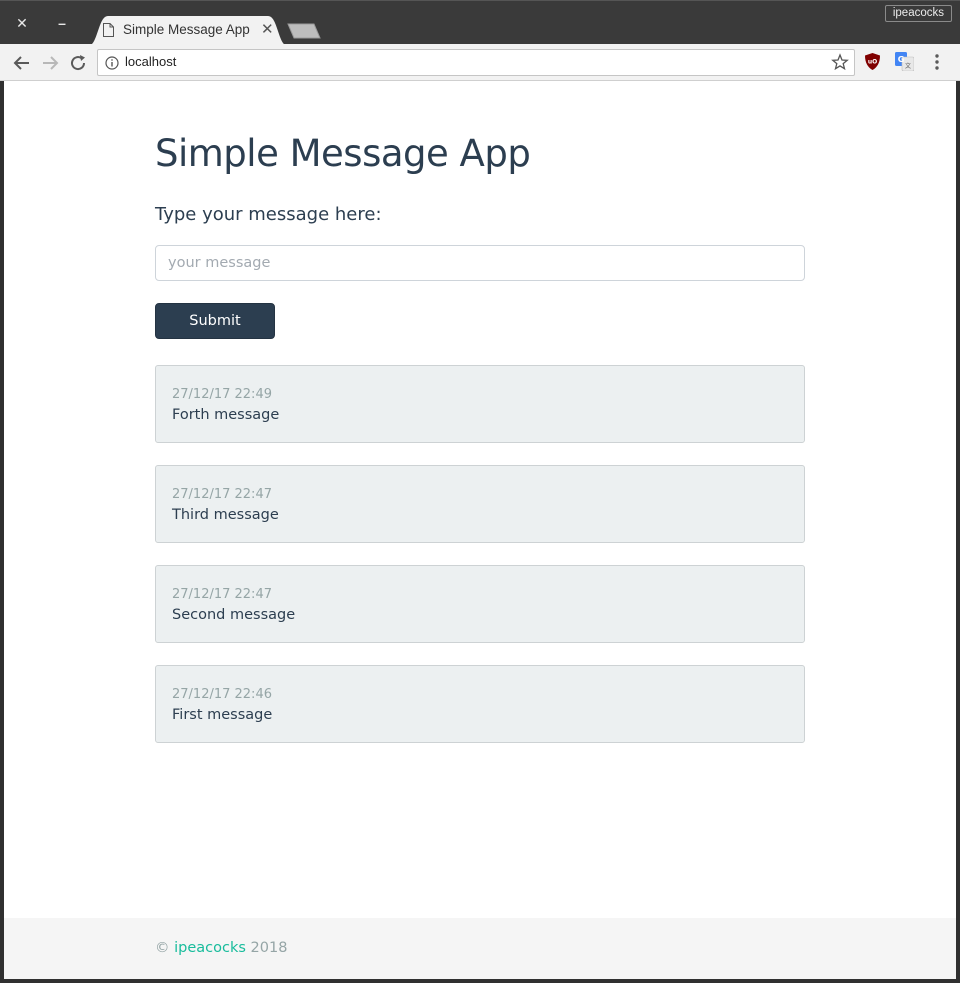  What do you see at coordinates (937, 62) in the screenshot?
I see `menu-icon` at bounding box center [937, 62].